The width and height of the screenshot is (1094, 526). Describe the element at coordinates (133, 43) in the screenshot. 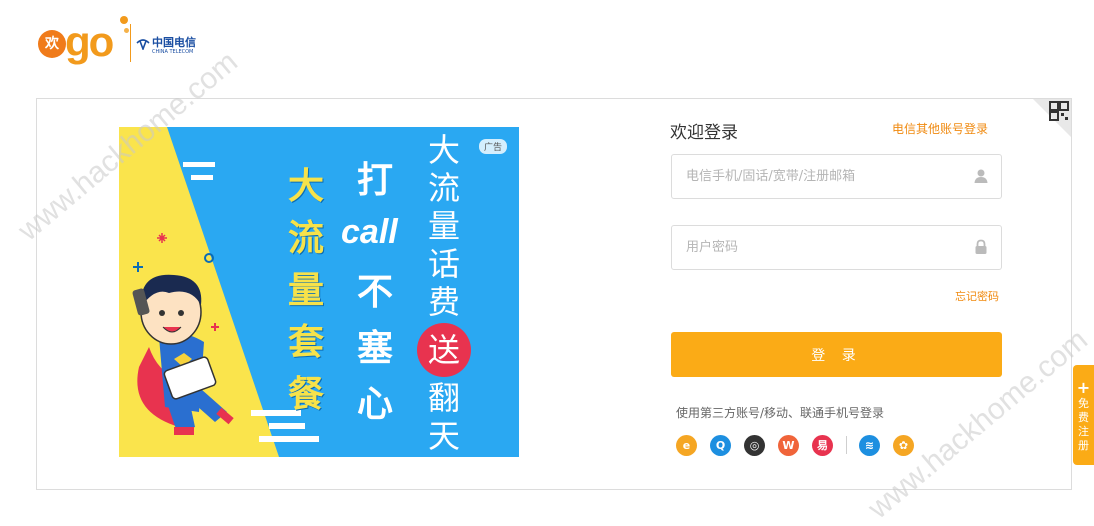

I see `site-logo: 欢 go 中国电信 CHINA TELECOM` at that location.